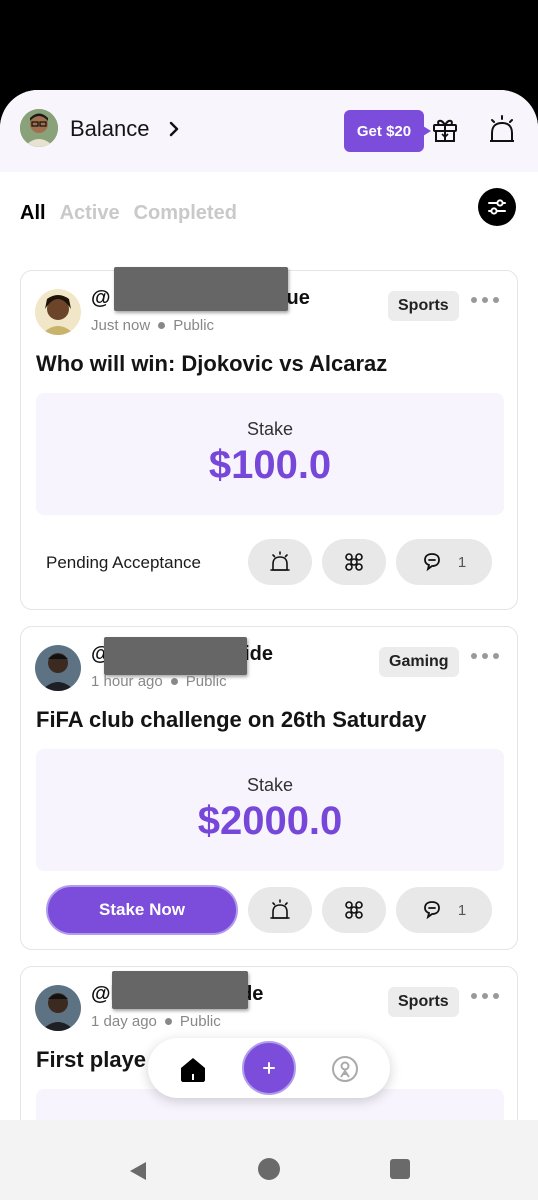 The image size is (538, 1200). I want to click on home-icon, so click(193, 1070).